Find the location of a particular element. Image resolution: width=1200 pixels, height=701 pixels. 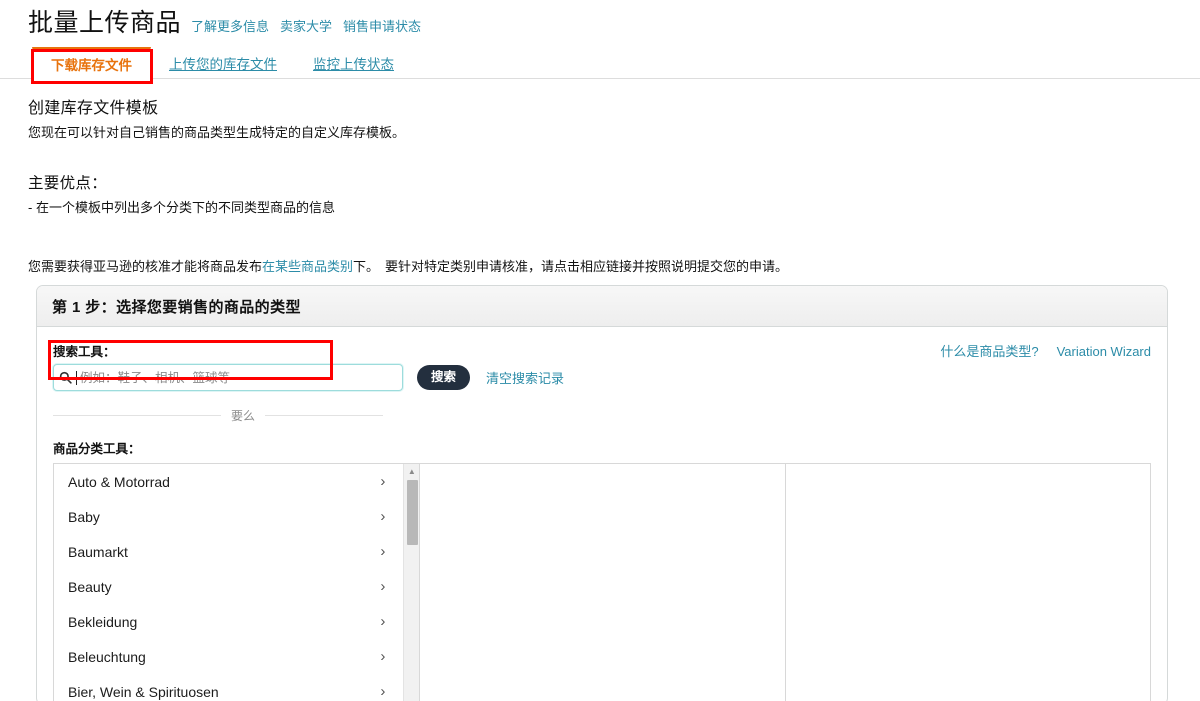

tab-upload-inventory-file: 上传您的库存文件 is located at coordinates (223, 62).